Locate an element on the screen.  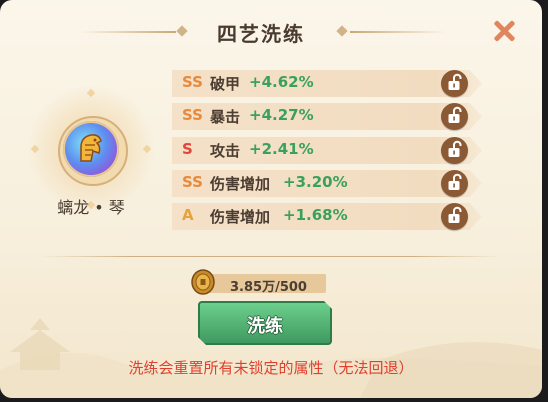
attribute-row: A 伤害增加 +1.68% is located at coordinates (332, 216).